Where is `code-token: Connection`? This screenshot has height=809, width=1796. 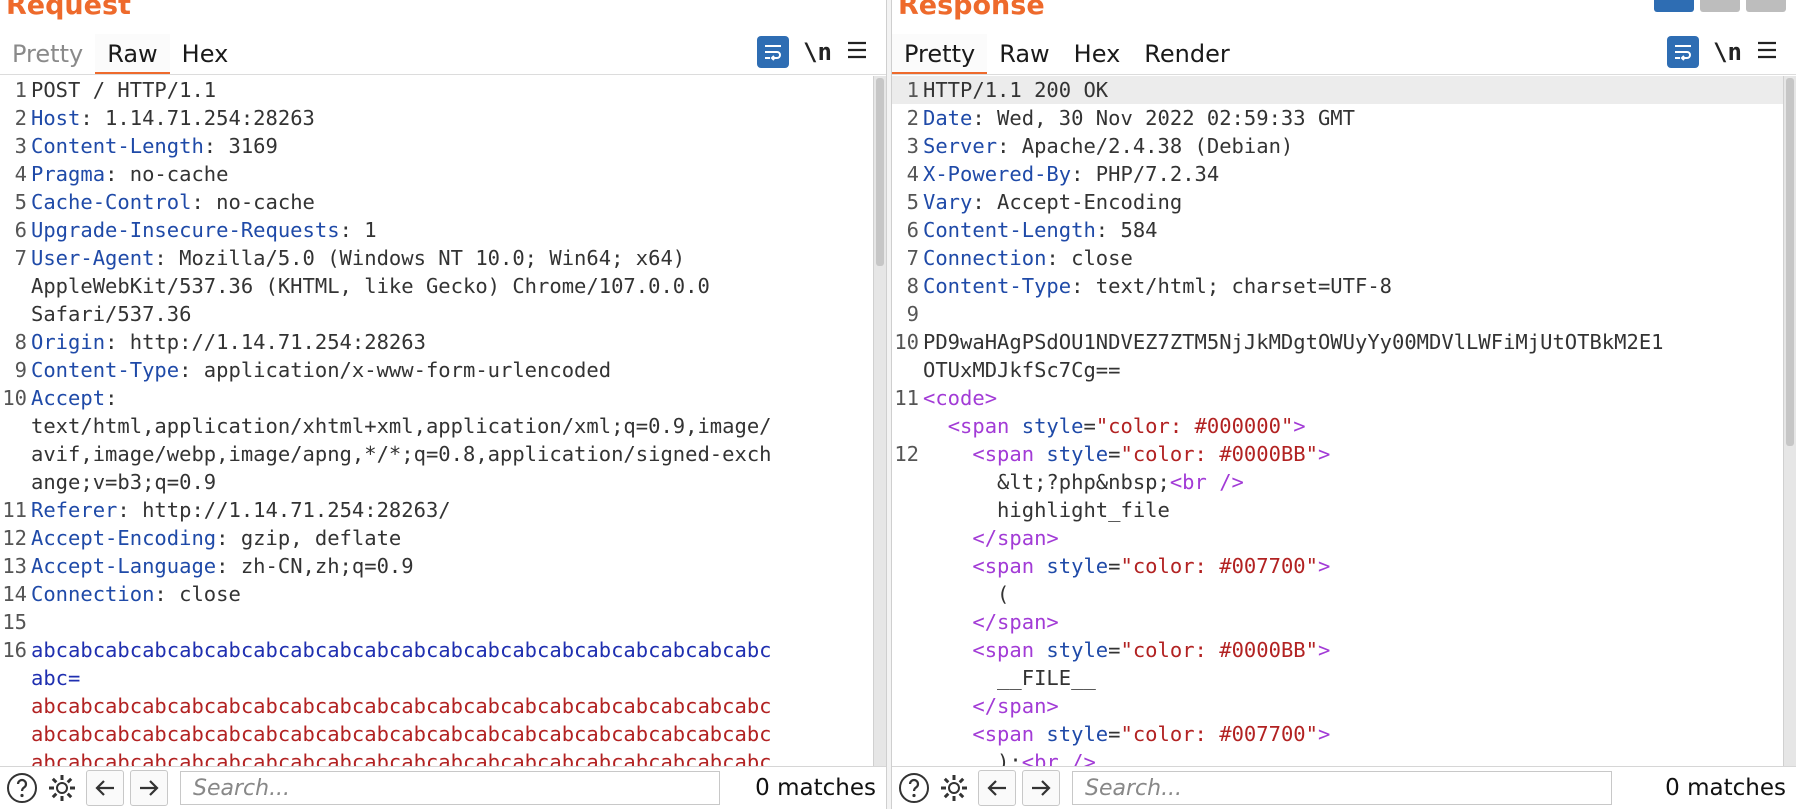 code-token: Connection is located at coordinates (985, 258).